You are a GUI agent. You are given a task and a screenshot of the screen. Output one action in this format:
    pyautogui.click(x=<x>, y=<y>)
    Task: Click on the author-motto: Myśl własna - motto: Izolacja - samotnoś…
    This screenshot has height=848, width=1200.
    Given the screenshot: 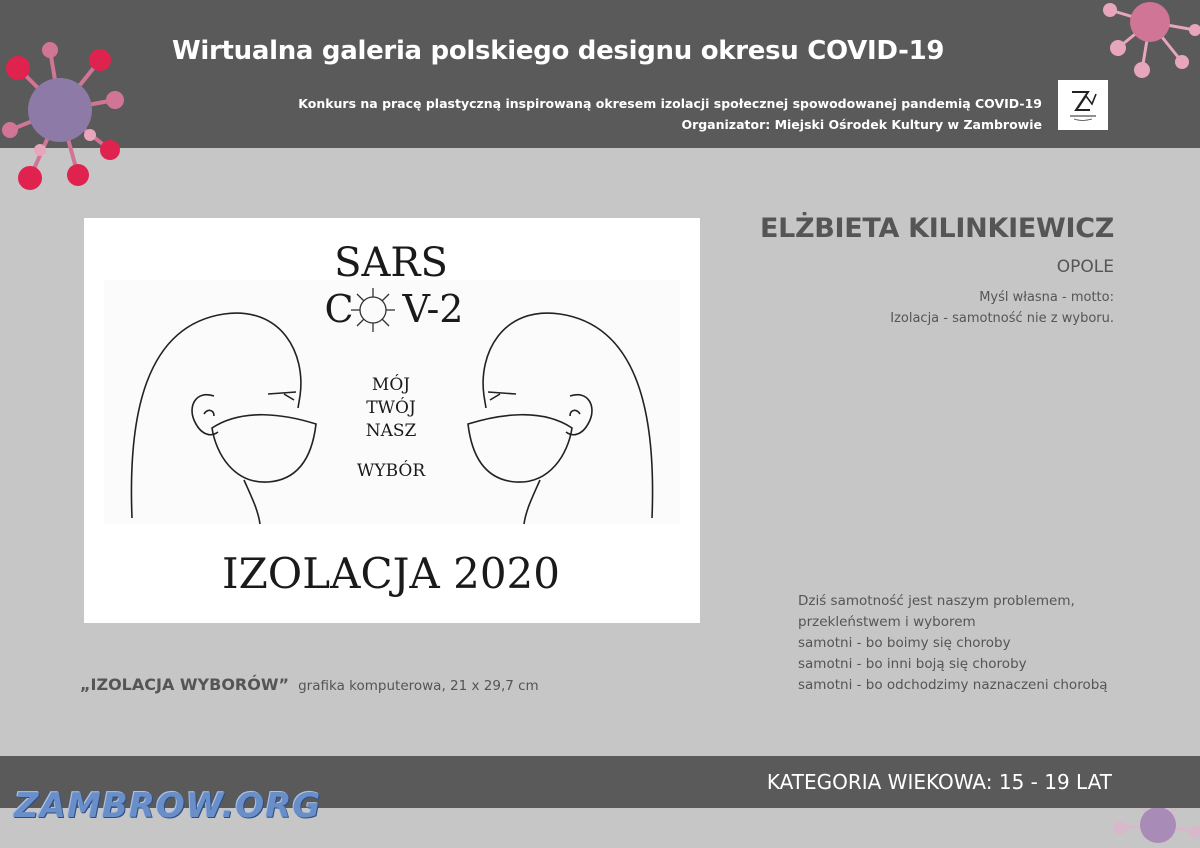 What is the action you would take?
    pyautogui.click(x=1002, y=308)
    